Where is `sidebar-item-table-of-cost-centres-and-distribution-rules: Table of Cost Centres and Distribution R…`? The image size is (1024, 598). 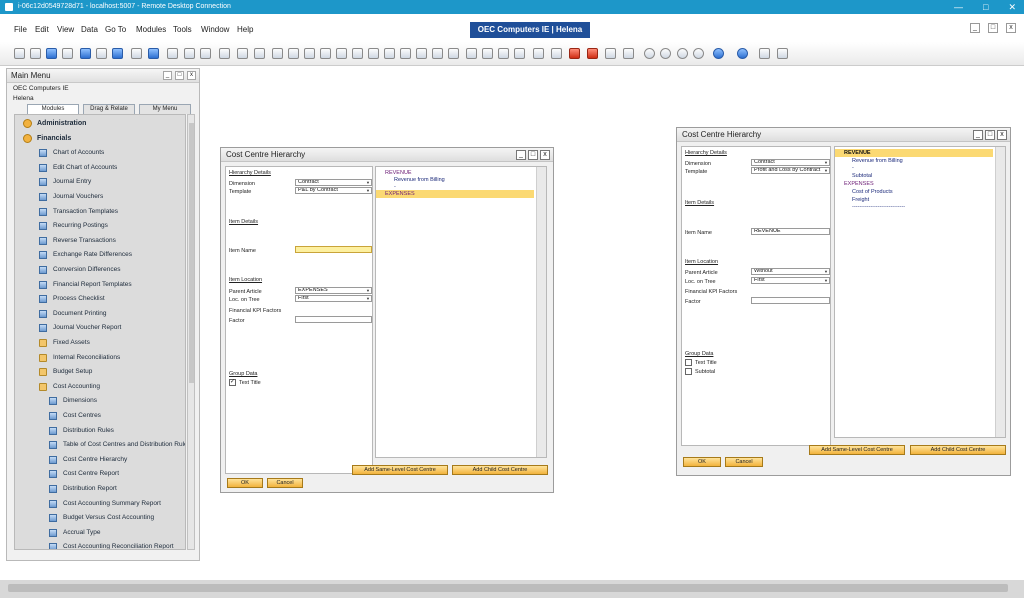 sidebar-item-table-of-cost-centres-and-distribution-rules: Table of Cost Centres and Distribution R… is located at coordinates (100, 445).